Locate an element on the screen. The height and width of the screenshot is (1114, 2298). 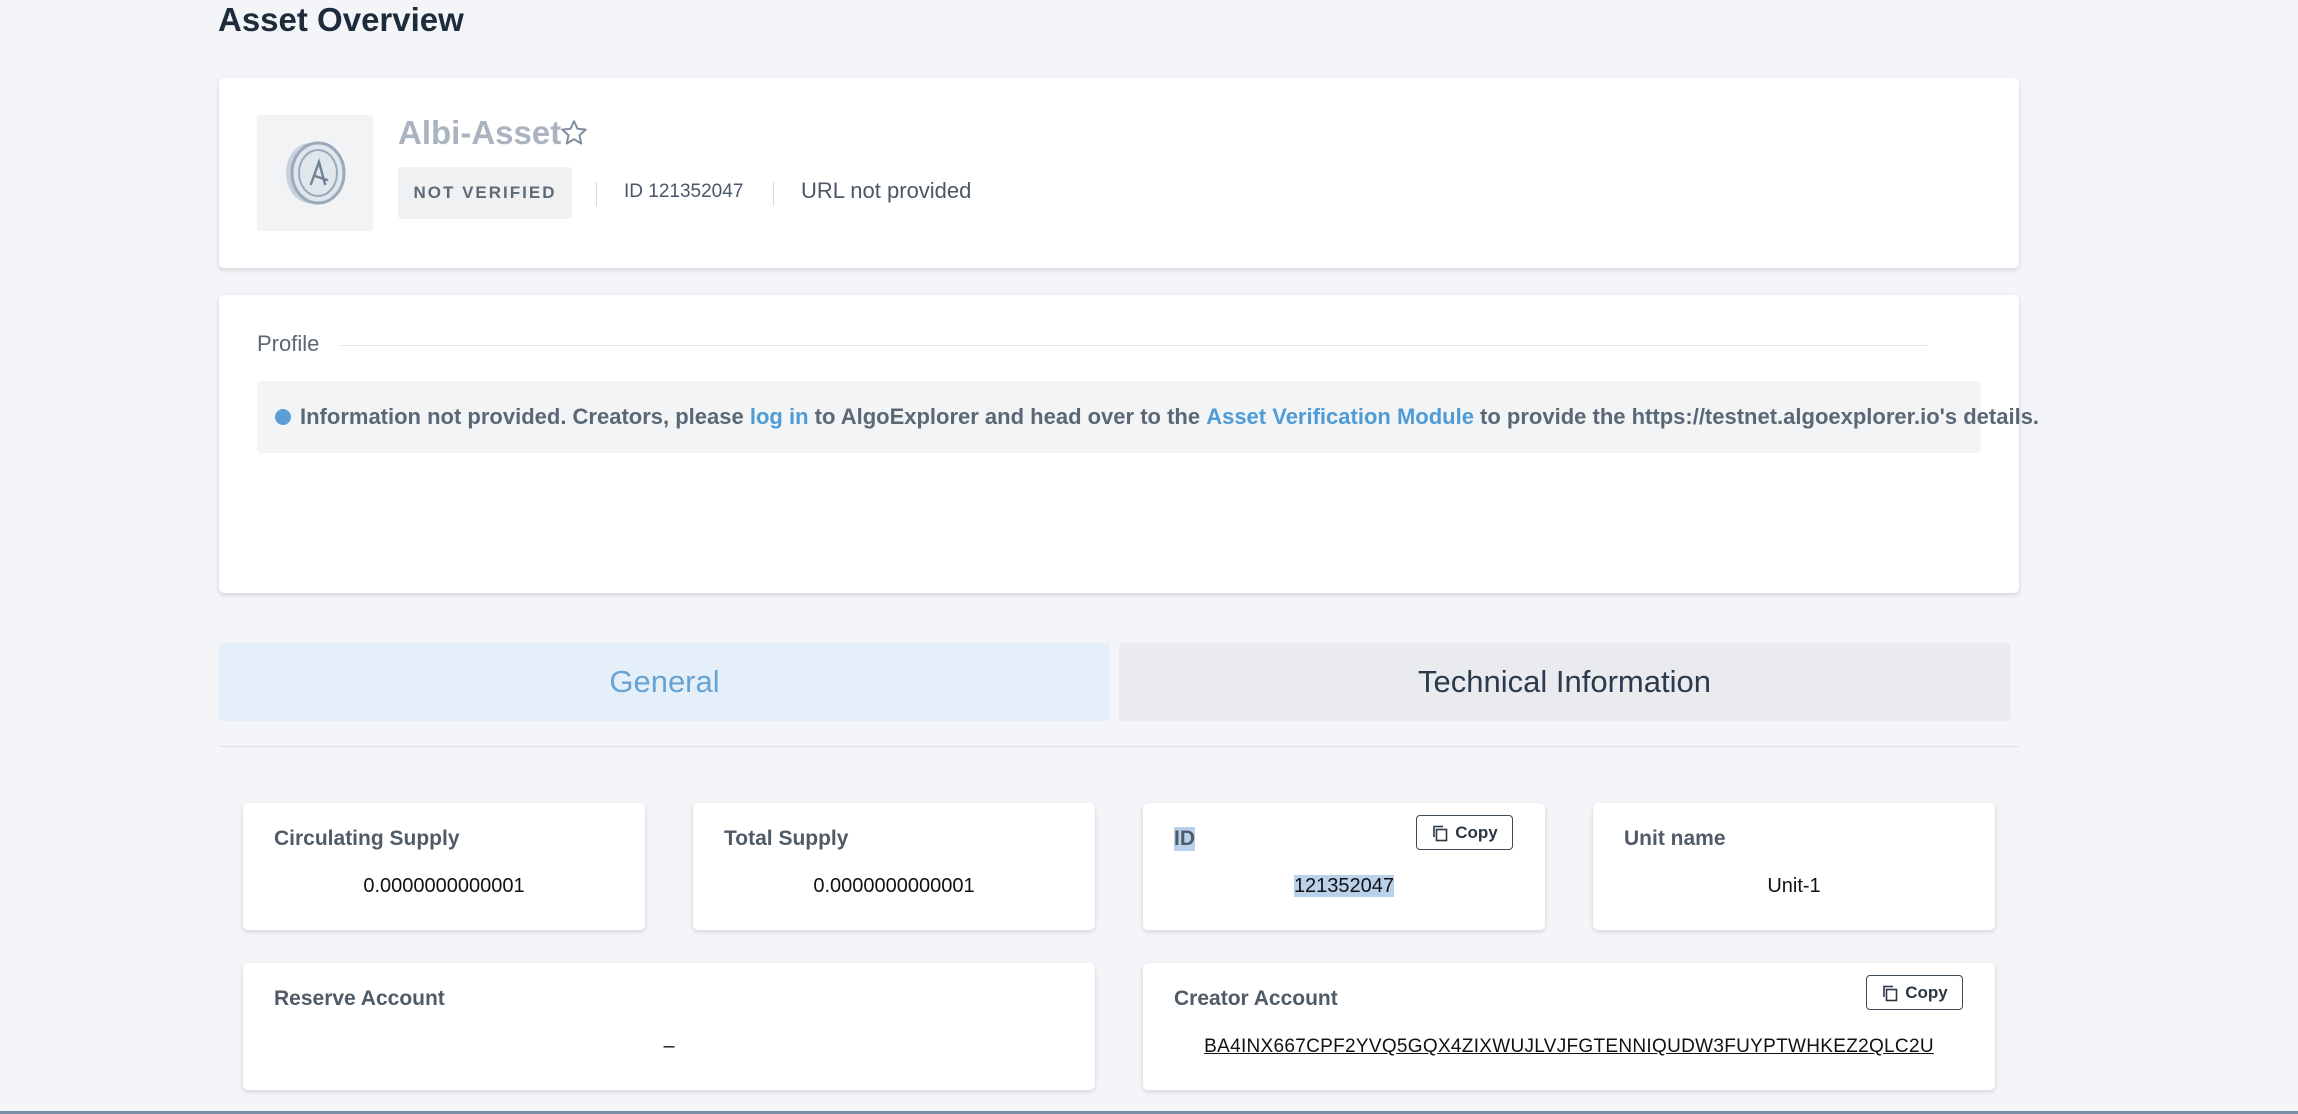
info-text: to AlgoExplorer and head over to the is located at coordinates (1007, 416).